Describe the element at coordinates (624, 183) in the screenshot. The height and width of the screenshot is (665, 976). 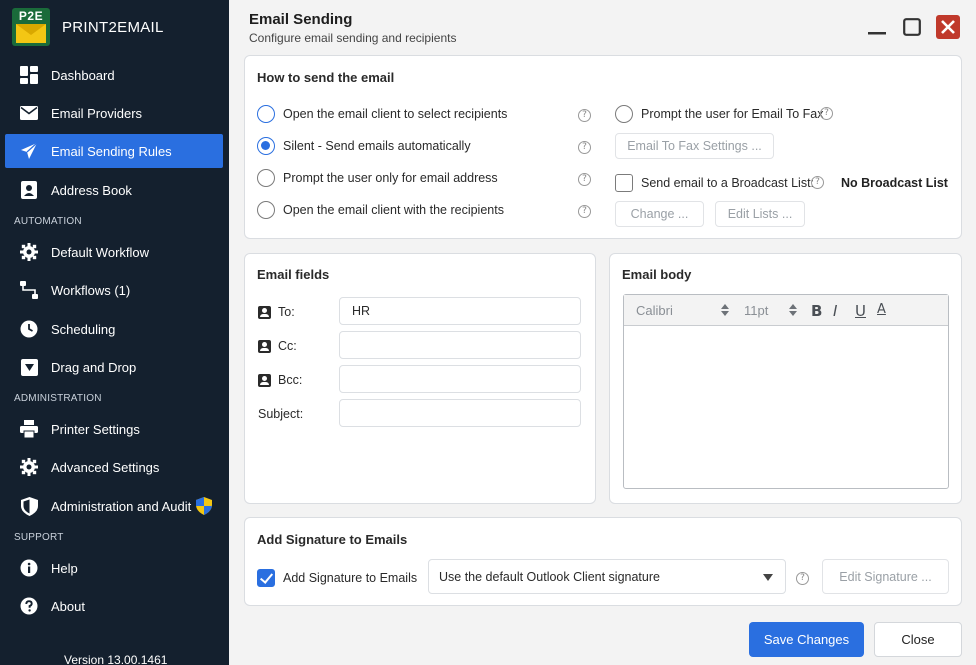
I see `broadcast-checkbox` at that location.